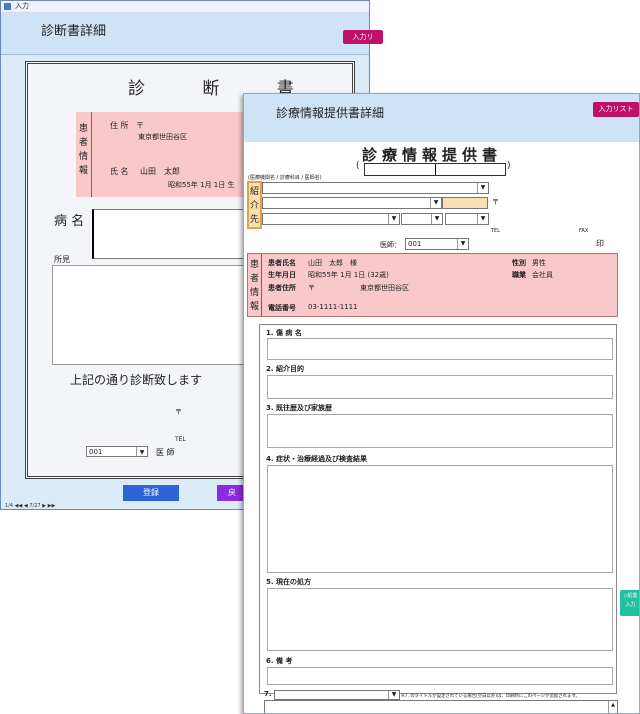 The width and height of the screenshot is (640, 714). I want to click on back-clinic-postal: 〒, so click(178, 412).